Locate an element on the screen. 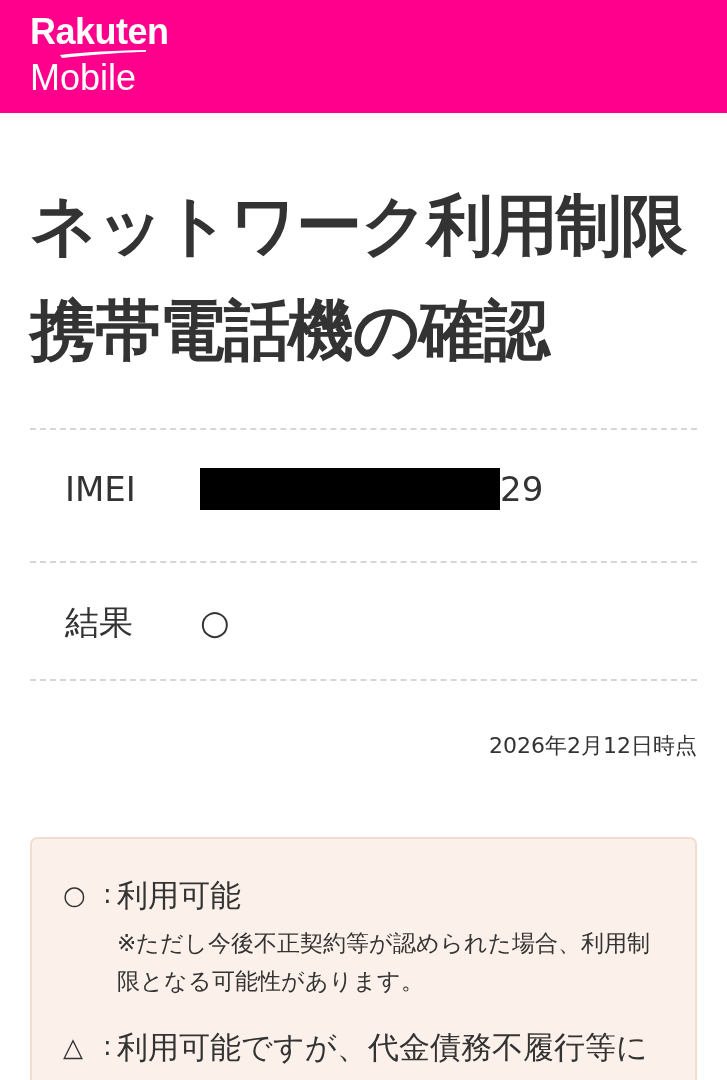  legend-symbol: ○ is located at coordinates (75, 895).